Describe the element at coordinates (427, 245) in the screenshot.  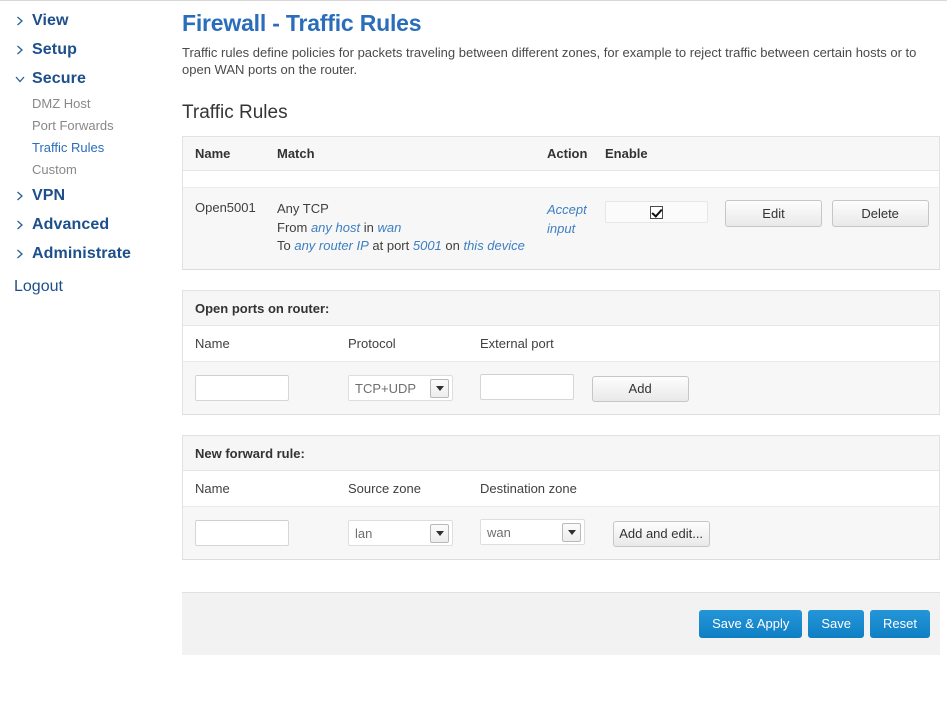
I see `match-dest-port: 5001` at that location.